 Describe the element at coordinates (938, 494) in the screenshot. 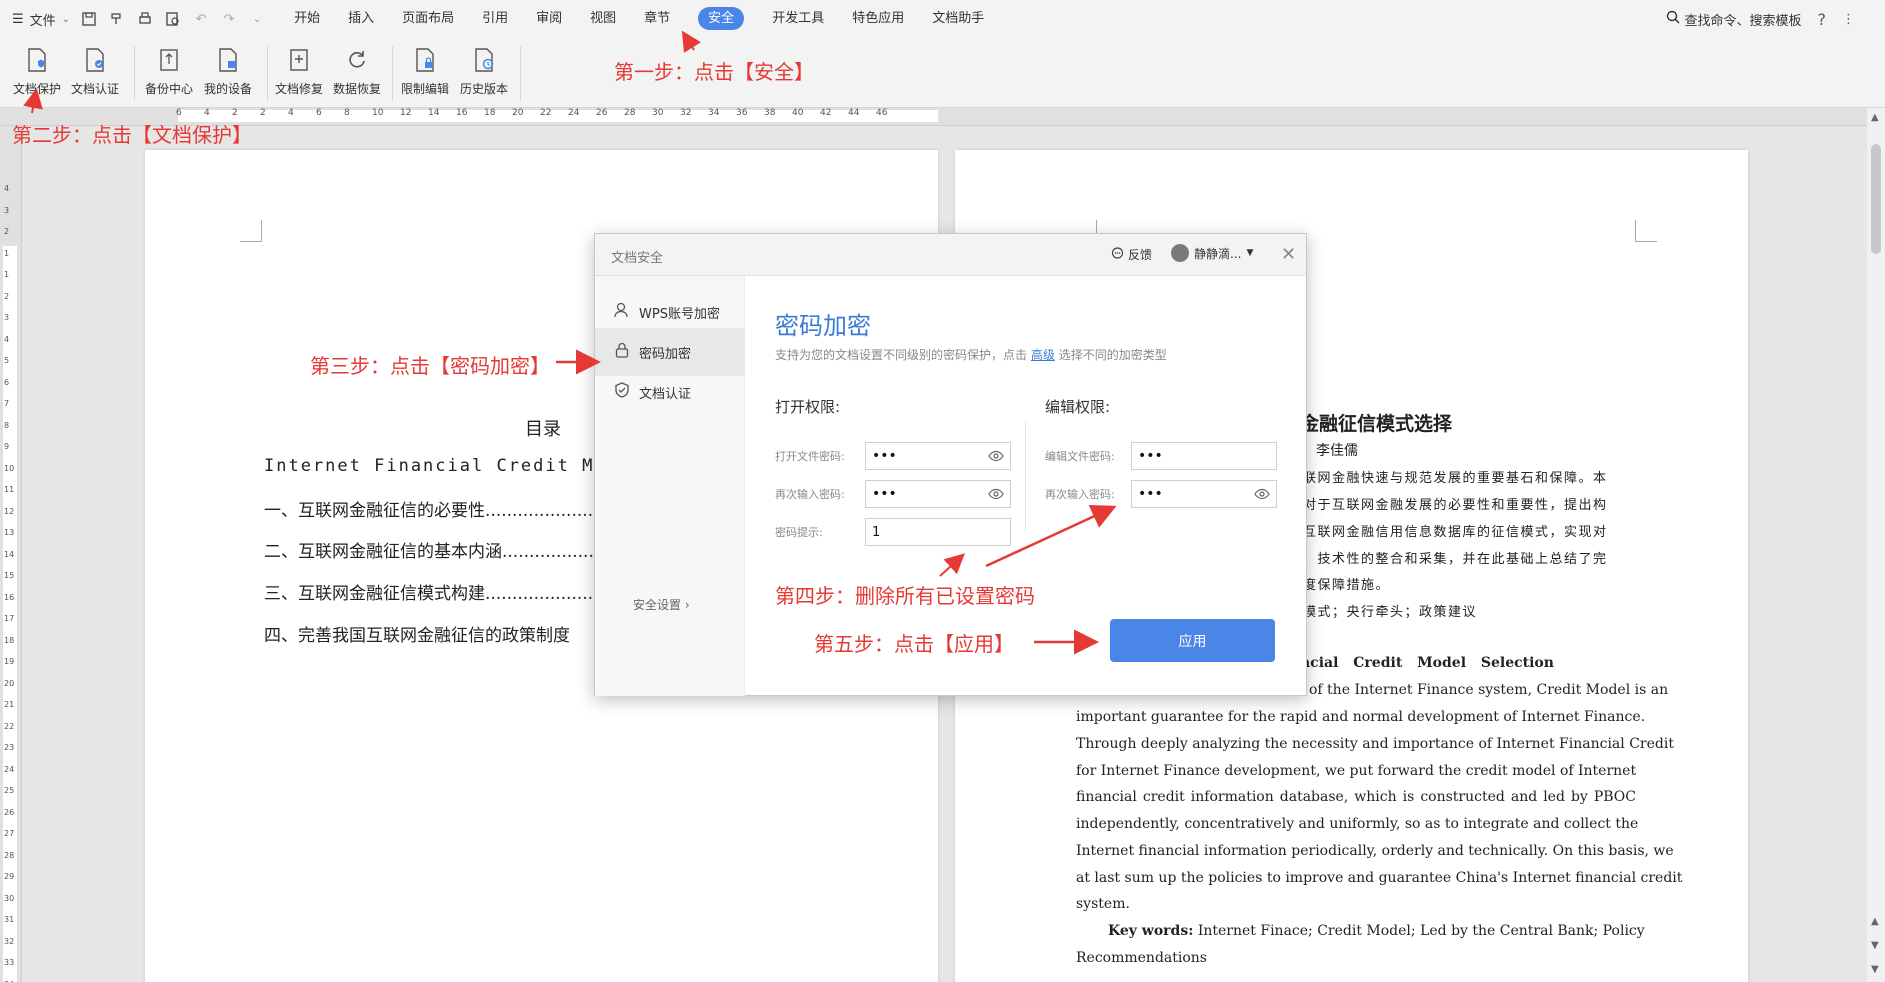

I see `open-password-confirm-input: •••` at that location.